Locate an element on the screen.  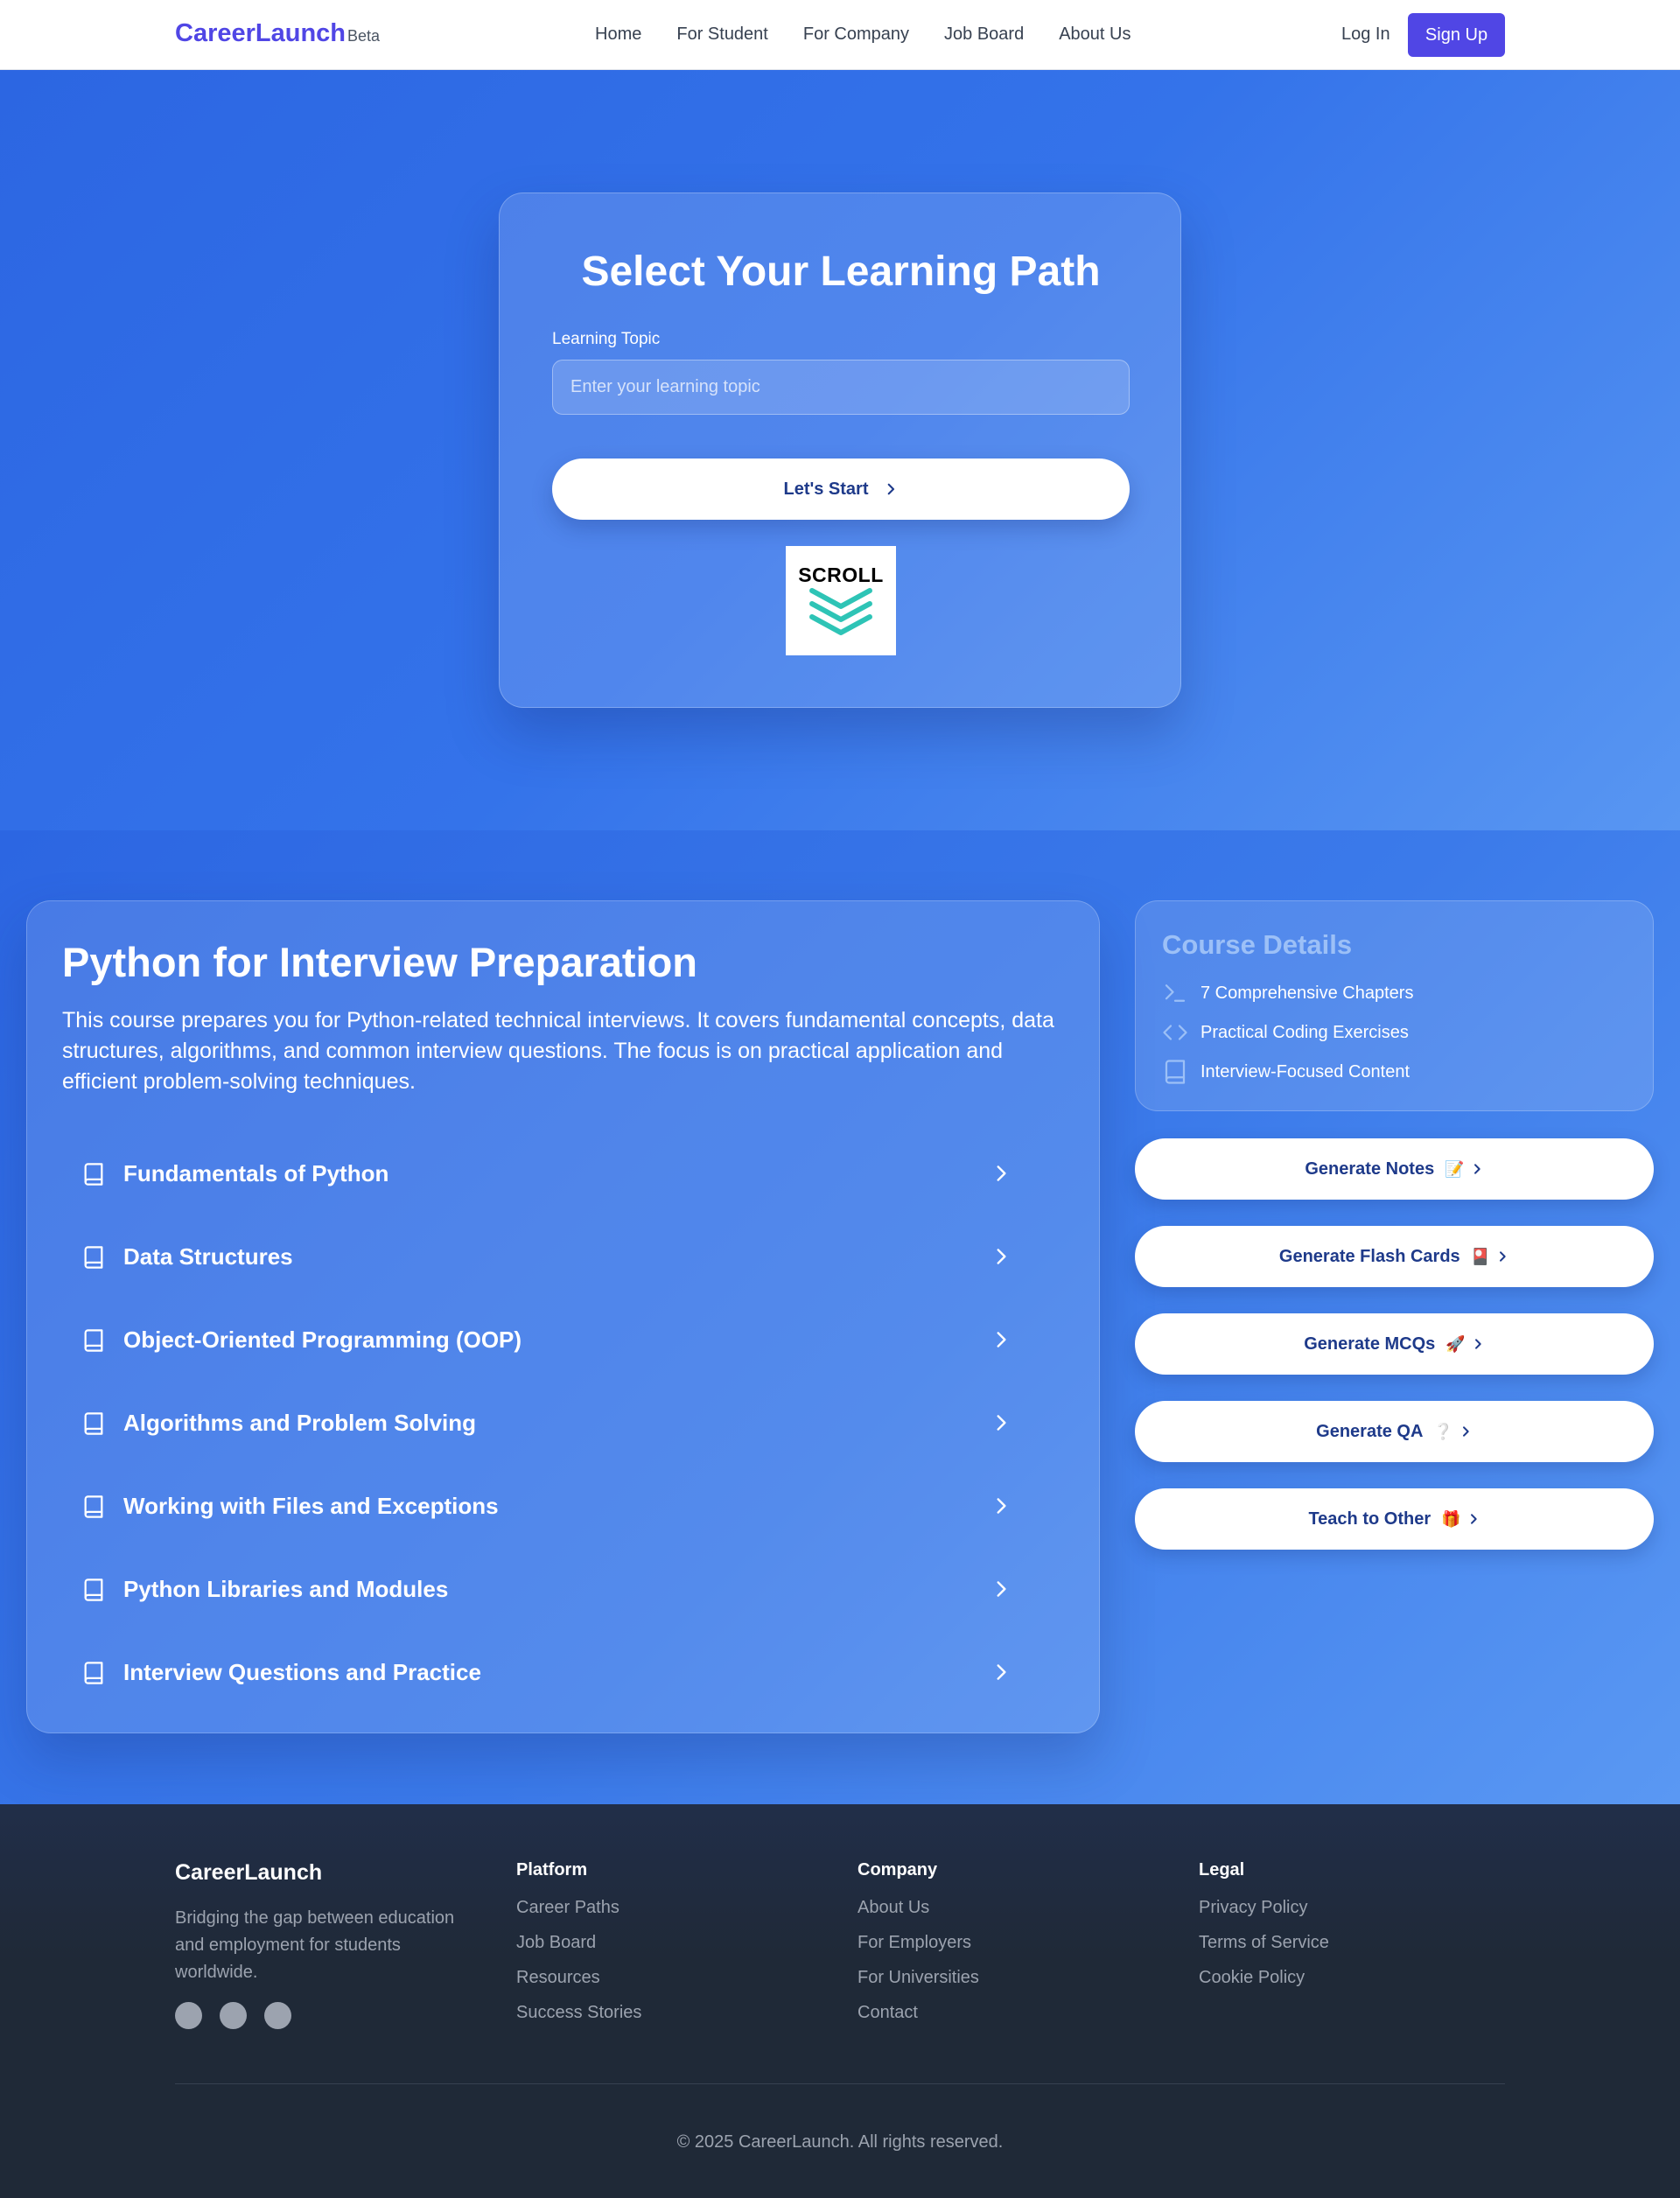
footer-link-for-employers: For Employers is located at coordinates (918, 1943).